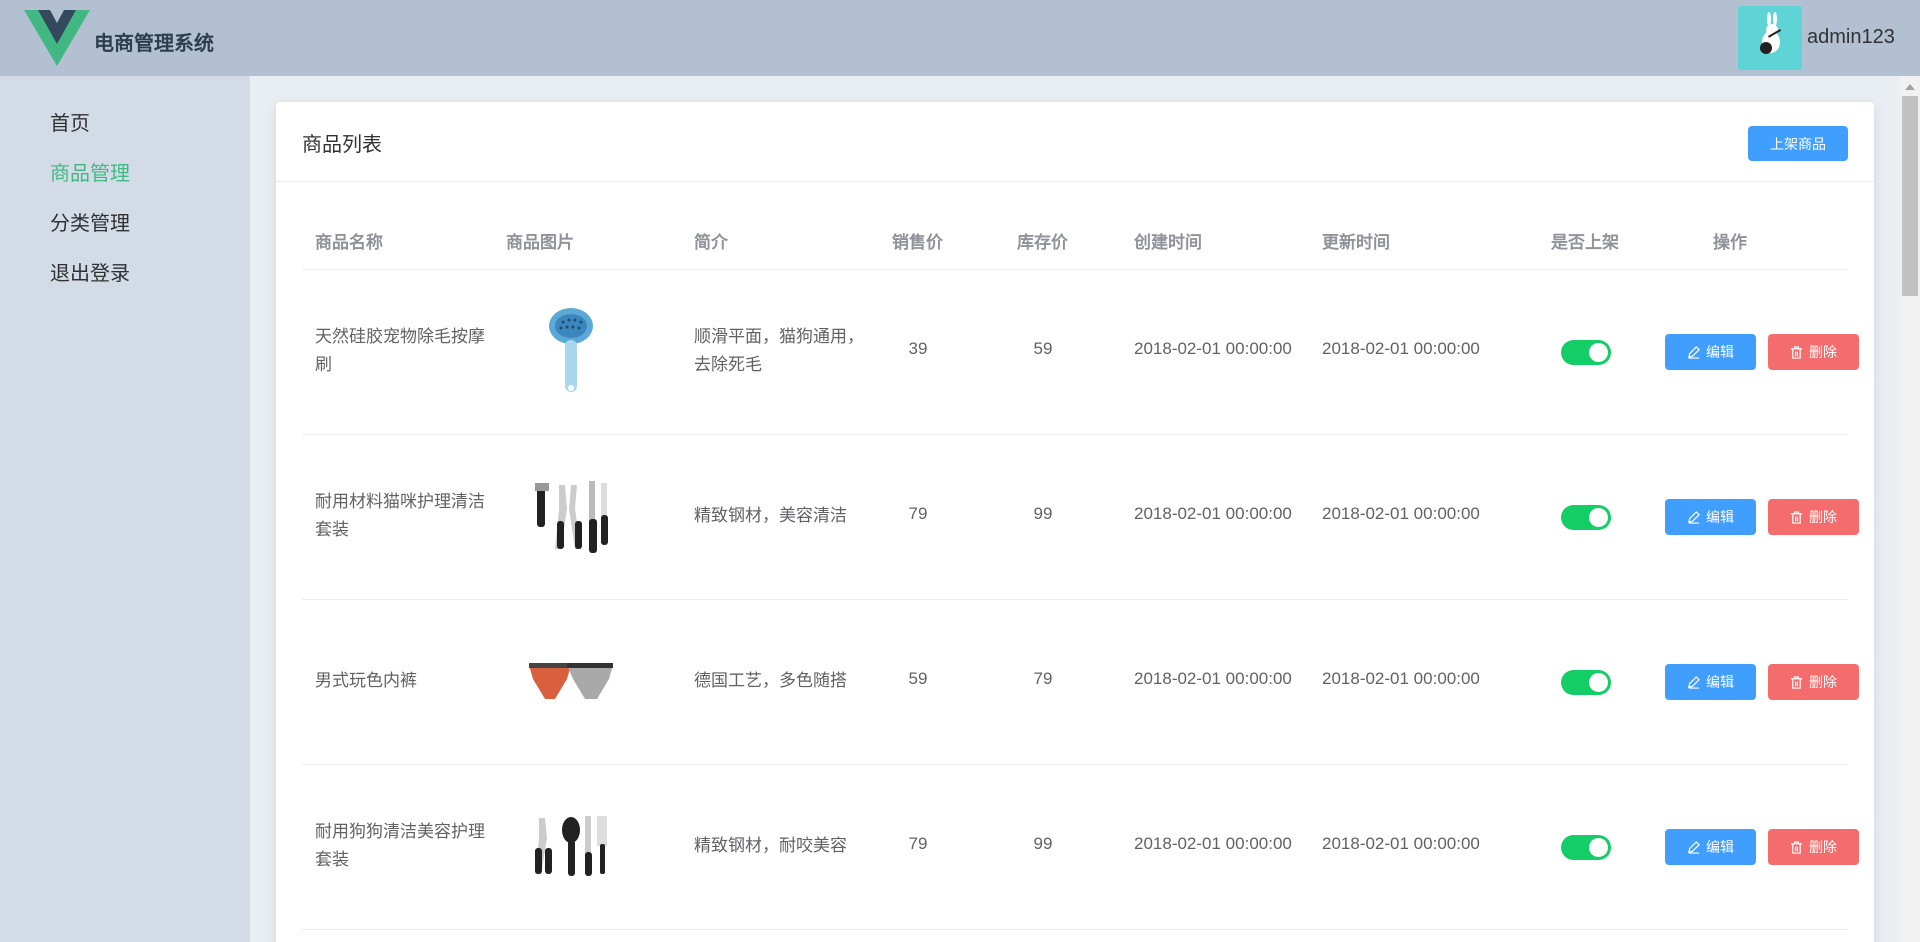 This screenshot has width=1920, height=942. Describe the element at coordinates (1851, 37) in the screenshot. I see `username: admin123` at that location.